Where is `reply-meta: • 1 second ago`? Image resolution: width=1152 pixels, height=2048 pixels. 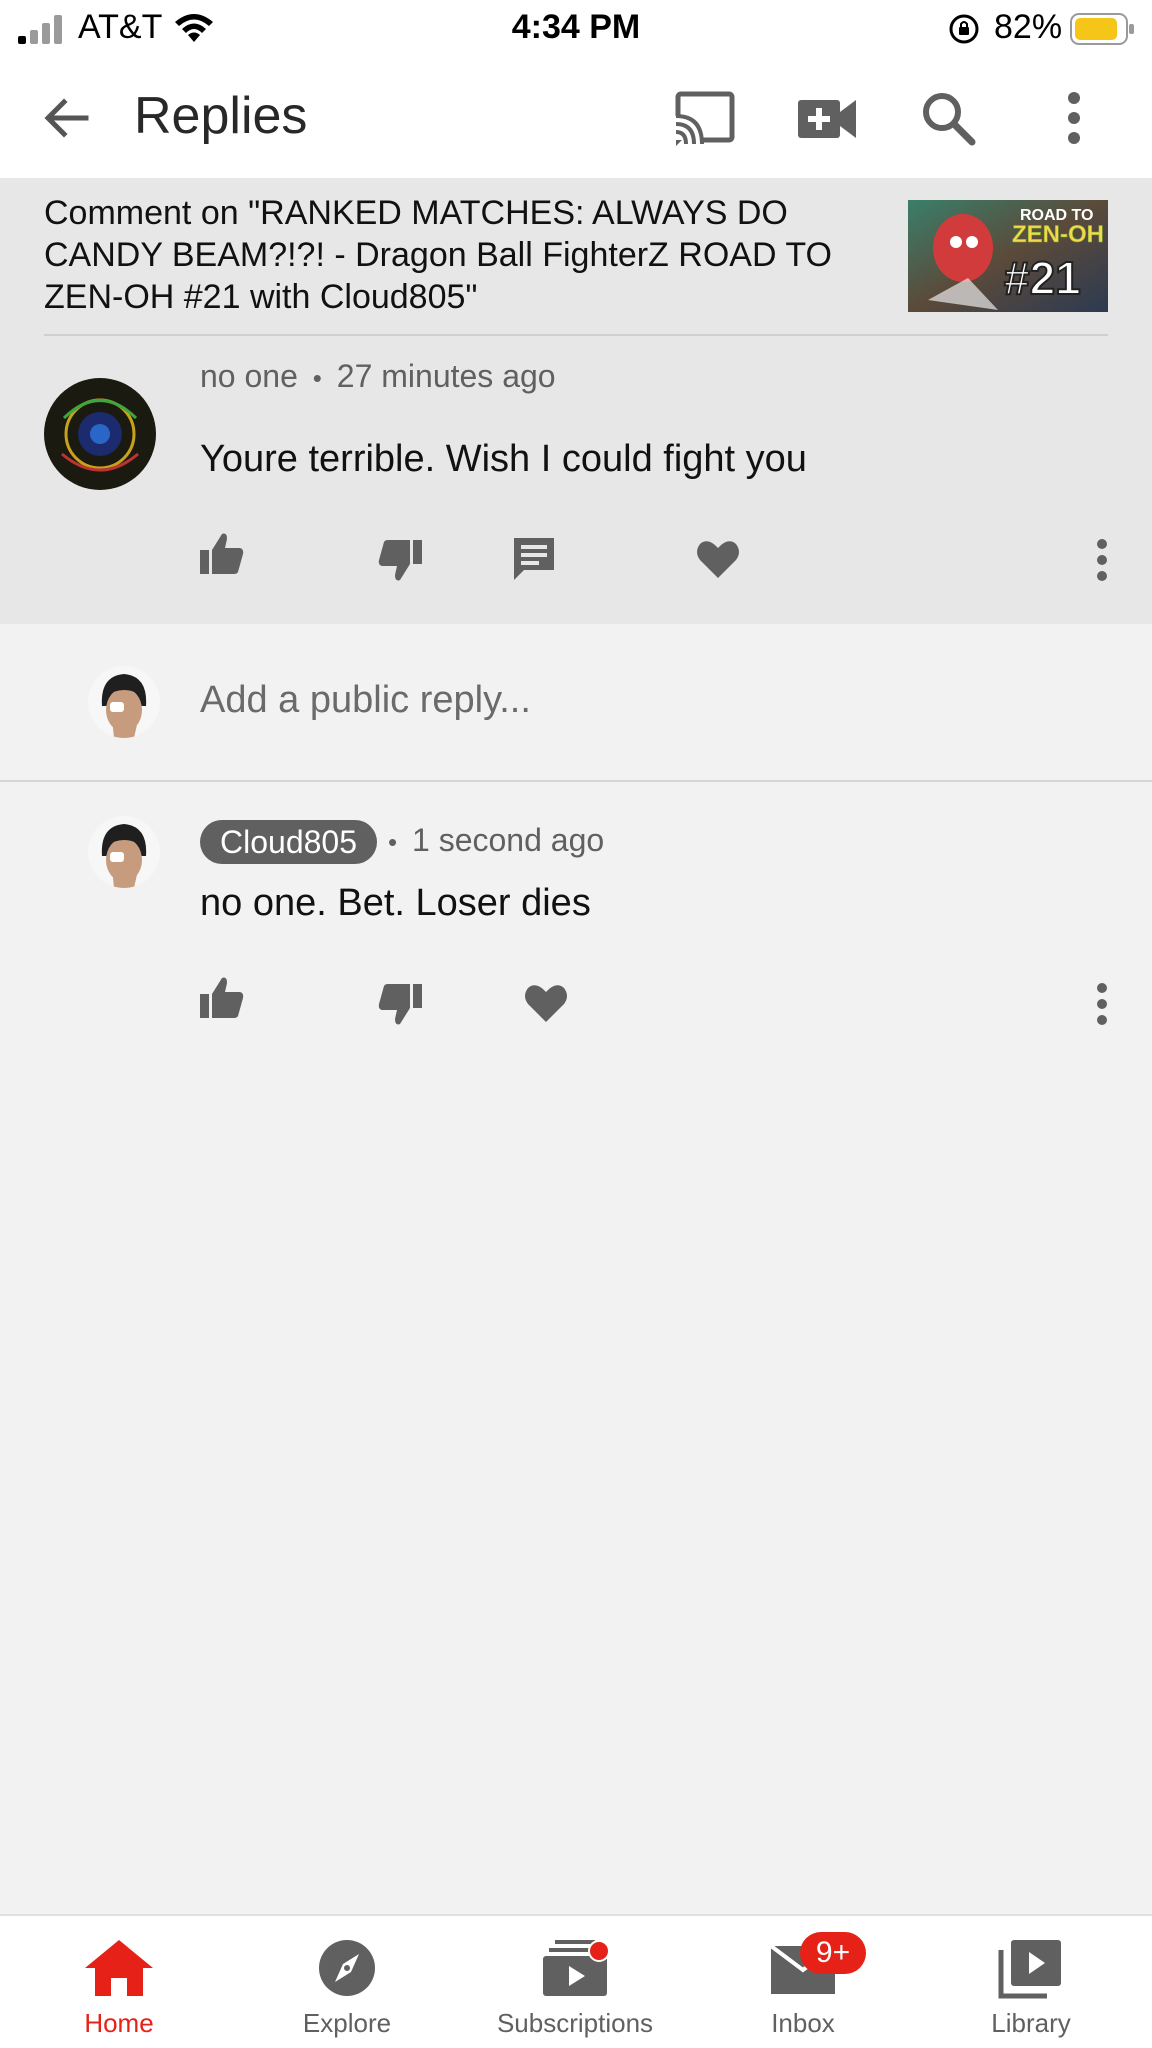 reply-meta: • 1 second ago is located at coordinates (496, 840).